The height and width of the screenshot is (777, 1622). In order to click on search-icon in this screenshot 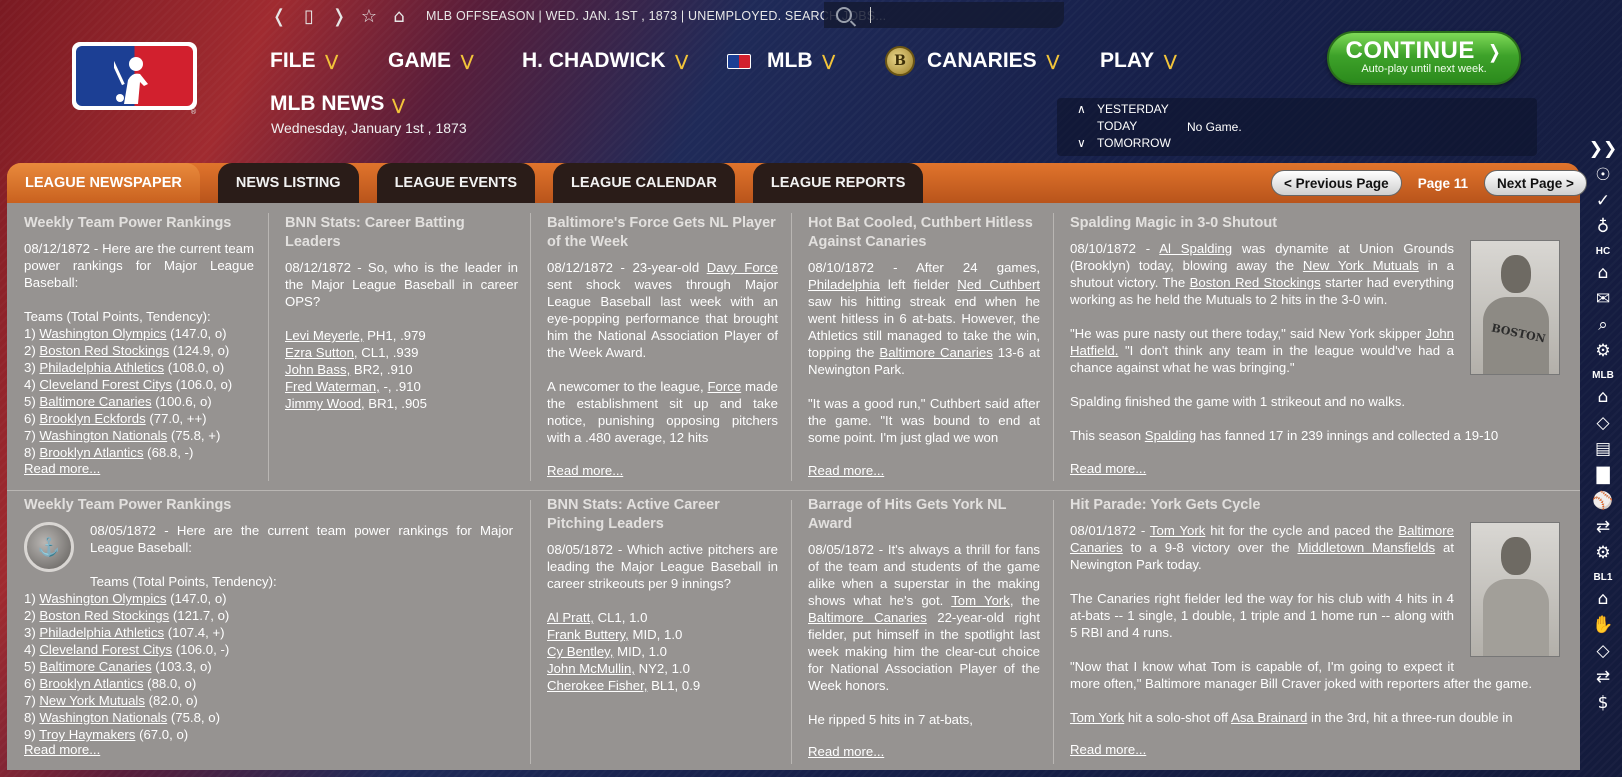, I will do `click(844, 15)`.